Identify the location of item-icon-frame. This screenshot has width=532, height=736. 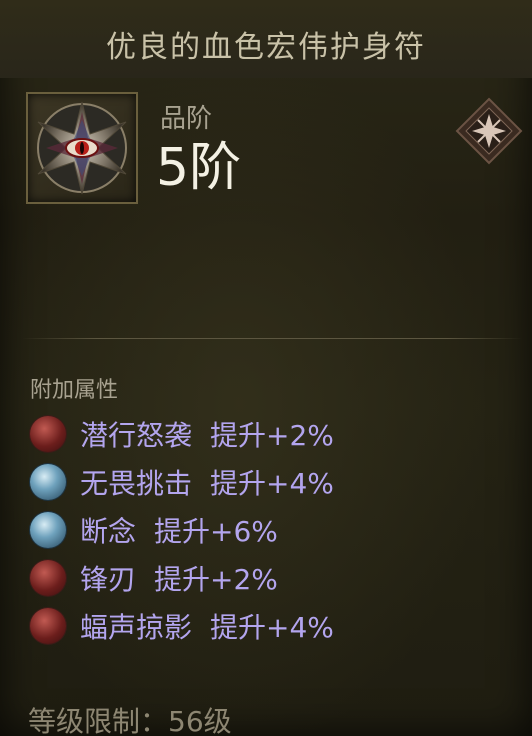
(82, 148).